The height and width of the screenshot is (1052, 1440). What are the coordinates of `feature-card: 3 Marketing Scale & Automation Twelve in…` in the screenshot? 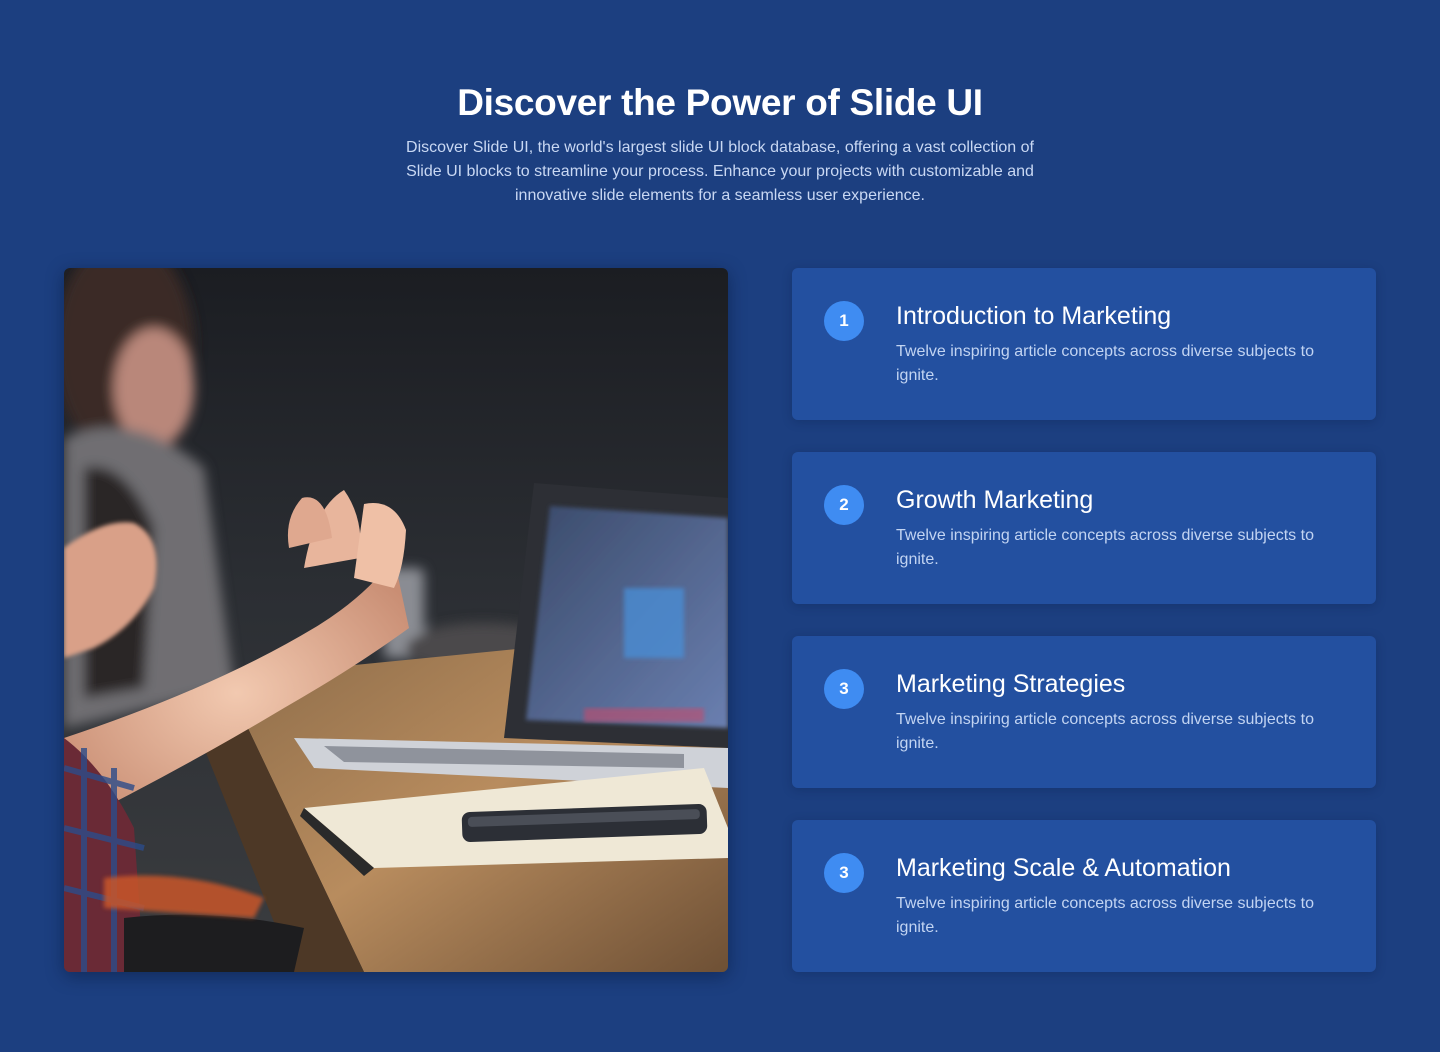 It's located at (1084, 896).